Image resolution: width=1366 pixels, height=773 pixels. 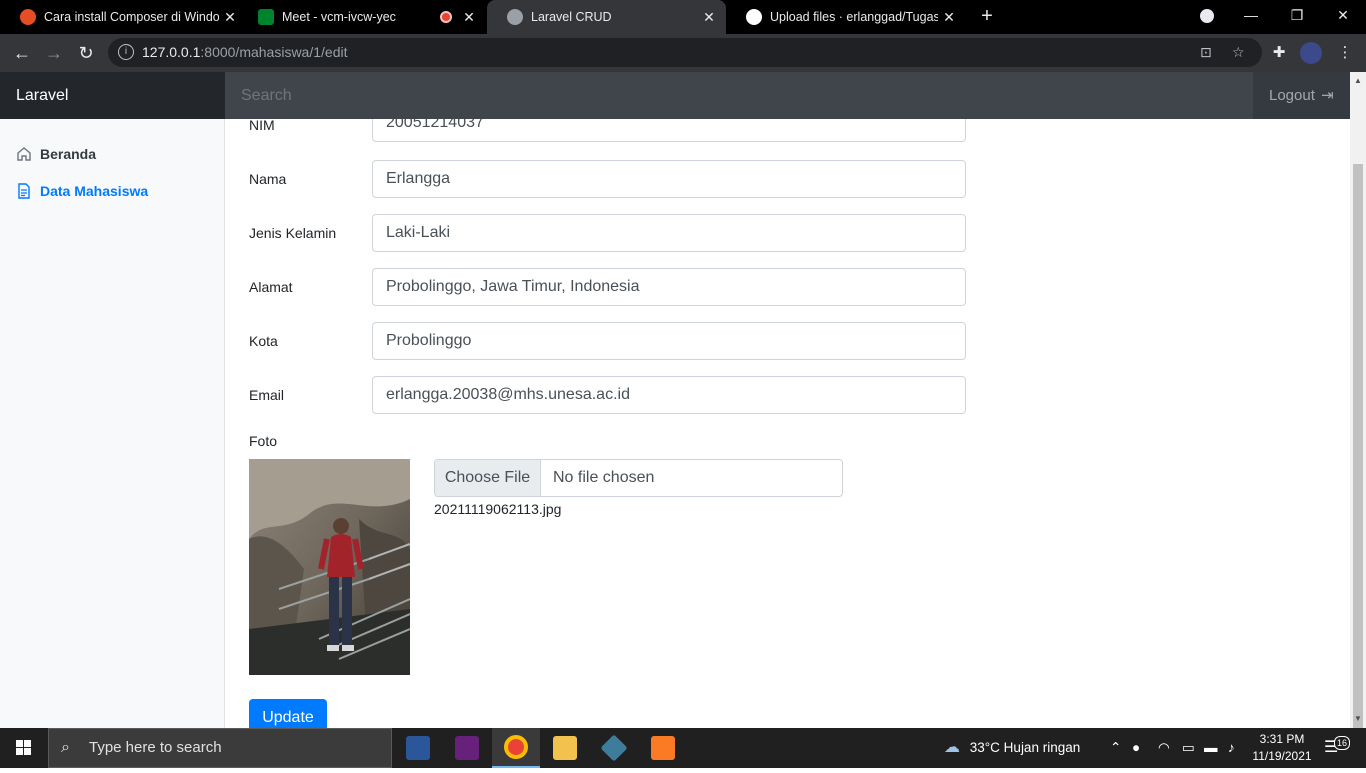 I want to click on recording-icon, so click(x=446, y=17).